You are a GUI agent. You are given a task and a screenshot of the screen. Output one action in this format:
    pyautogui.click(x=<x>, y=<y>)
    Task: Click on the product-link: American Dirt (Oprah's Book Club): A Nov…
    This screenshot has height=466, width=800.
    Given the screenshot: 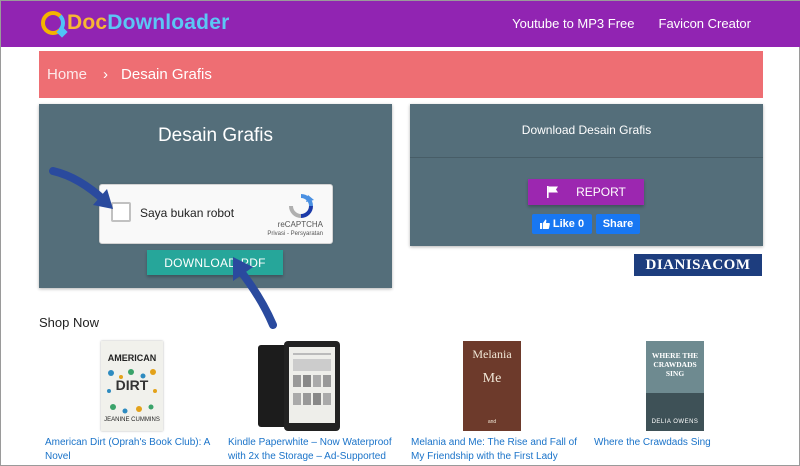 What is the action you would take?
    pyautogui.click(x=130, y=450)
    